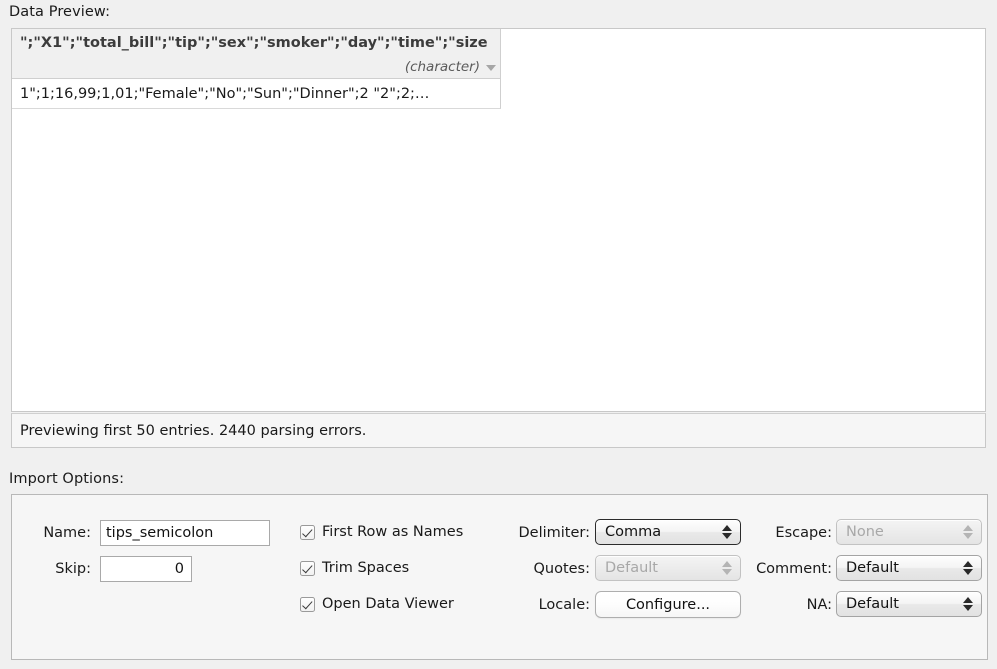  What do you see at coordinates (185, 533) in the screenshot?
I see `name-input` at bounding box center [185, 533].